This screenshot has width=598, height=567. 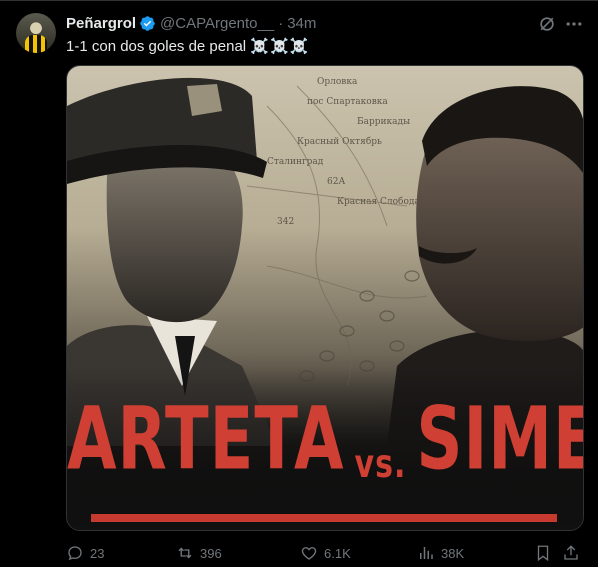 What do you see at coordinates (199, 553) in the screenshot?
I see `repost-button: 396` at bounding box center [199, 553].